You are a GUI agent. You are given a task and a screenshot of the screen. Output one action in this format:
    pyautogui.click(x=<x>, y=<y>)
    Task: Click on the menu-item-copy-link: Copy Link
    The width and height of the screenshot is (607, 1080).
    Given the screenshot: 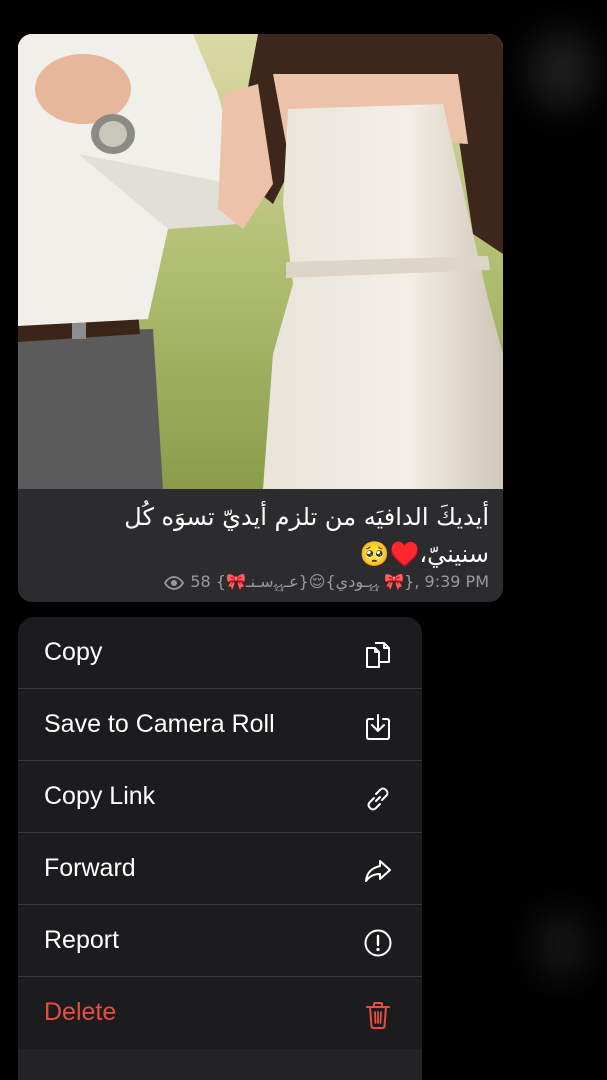 What is the action you would take?
    pyautogui.click(x=220, y=797)
    